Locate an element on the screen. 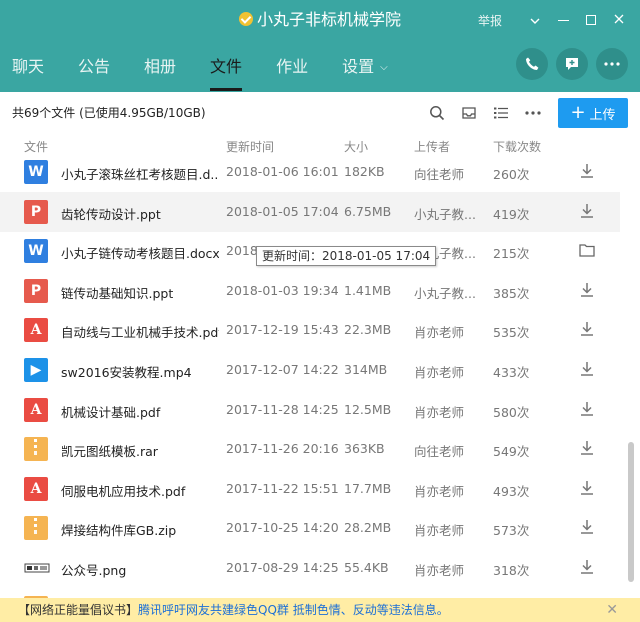 Image resolution: width=640 pixels, height=622 pixels. file-row: 公众号.png 2017-08-29 14:25 55.4KB 肖亦老师 318次 is located at coordinates (310, 568).